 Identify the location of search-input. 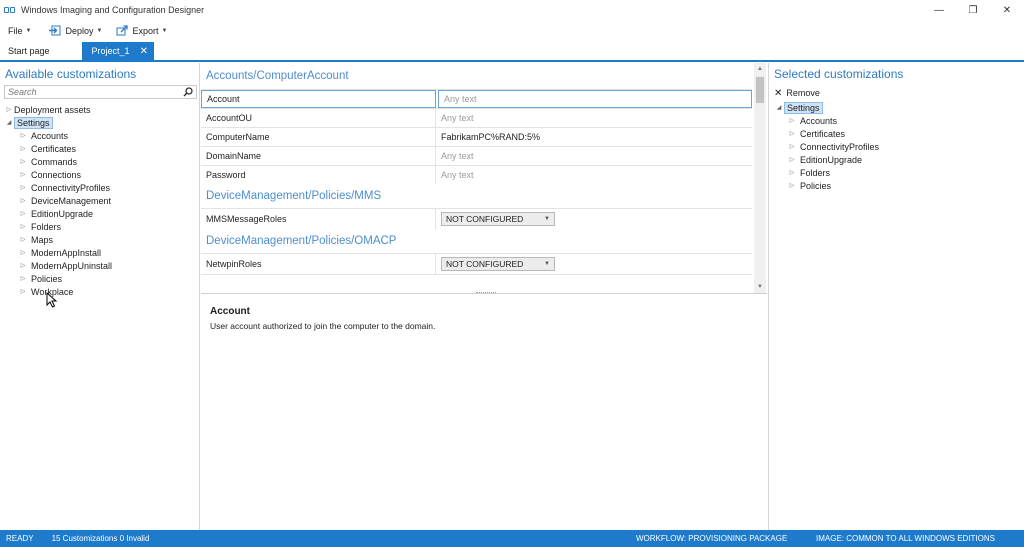
(88, 92).